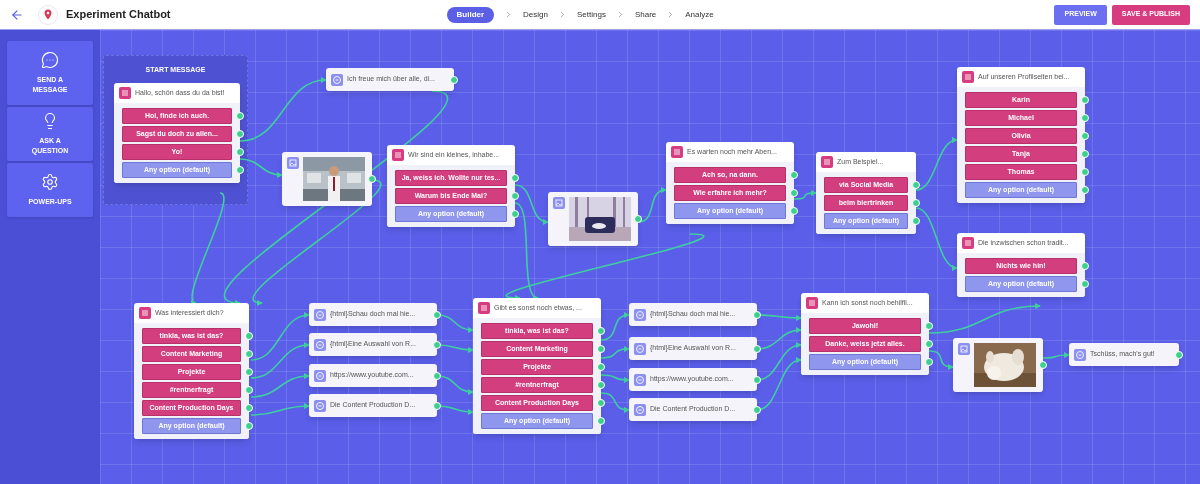  I want to click on chevron-icon, so click(562, 14).